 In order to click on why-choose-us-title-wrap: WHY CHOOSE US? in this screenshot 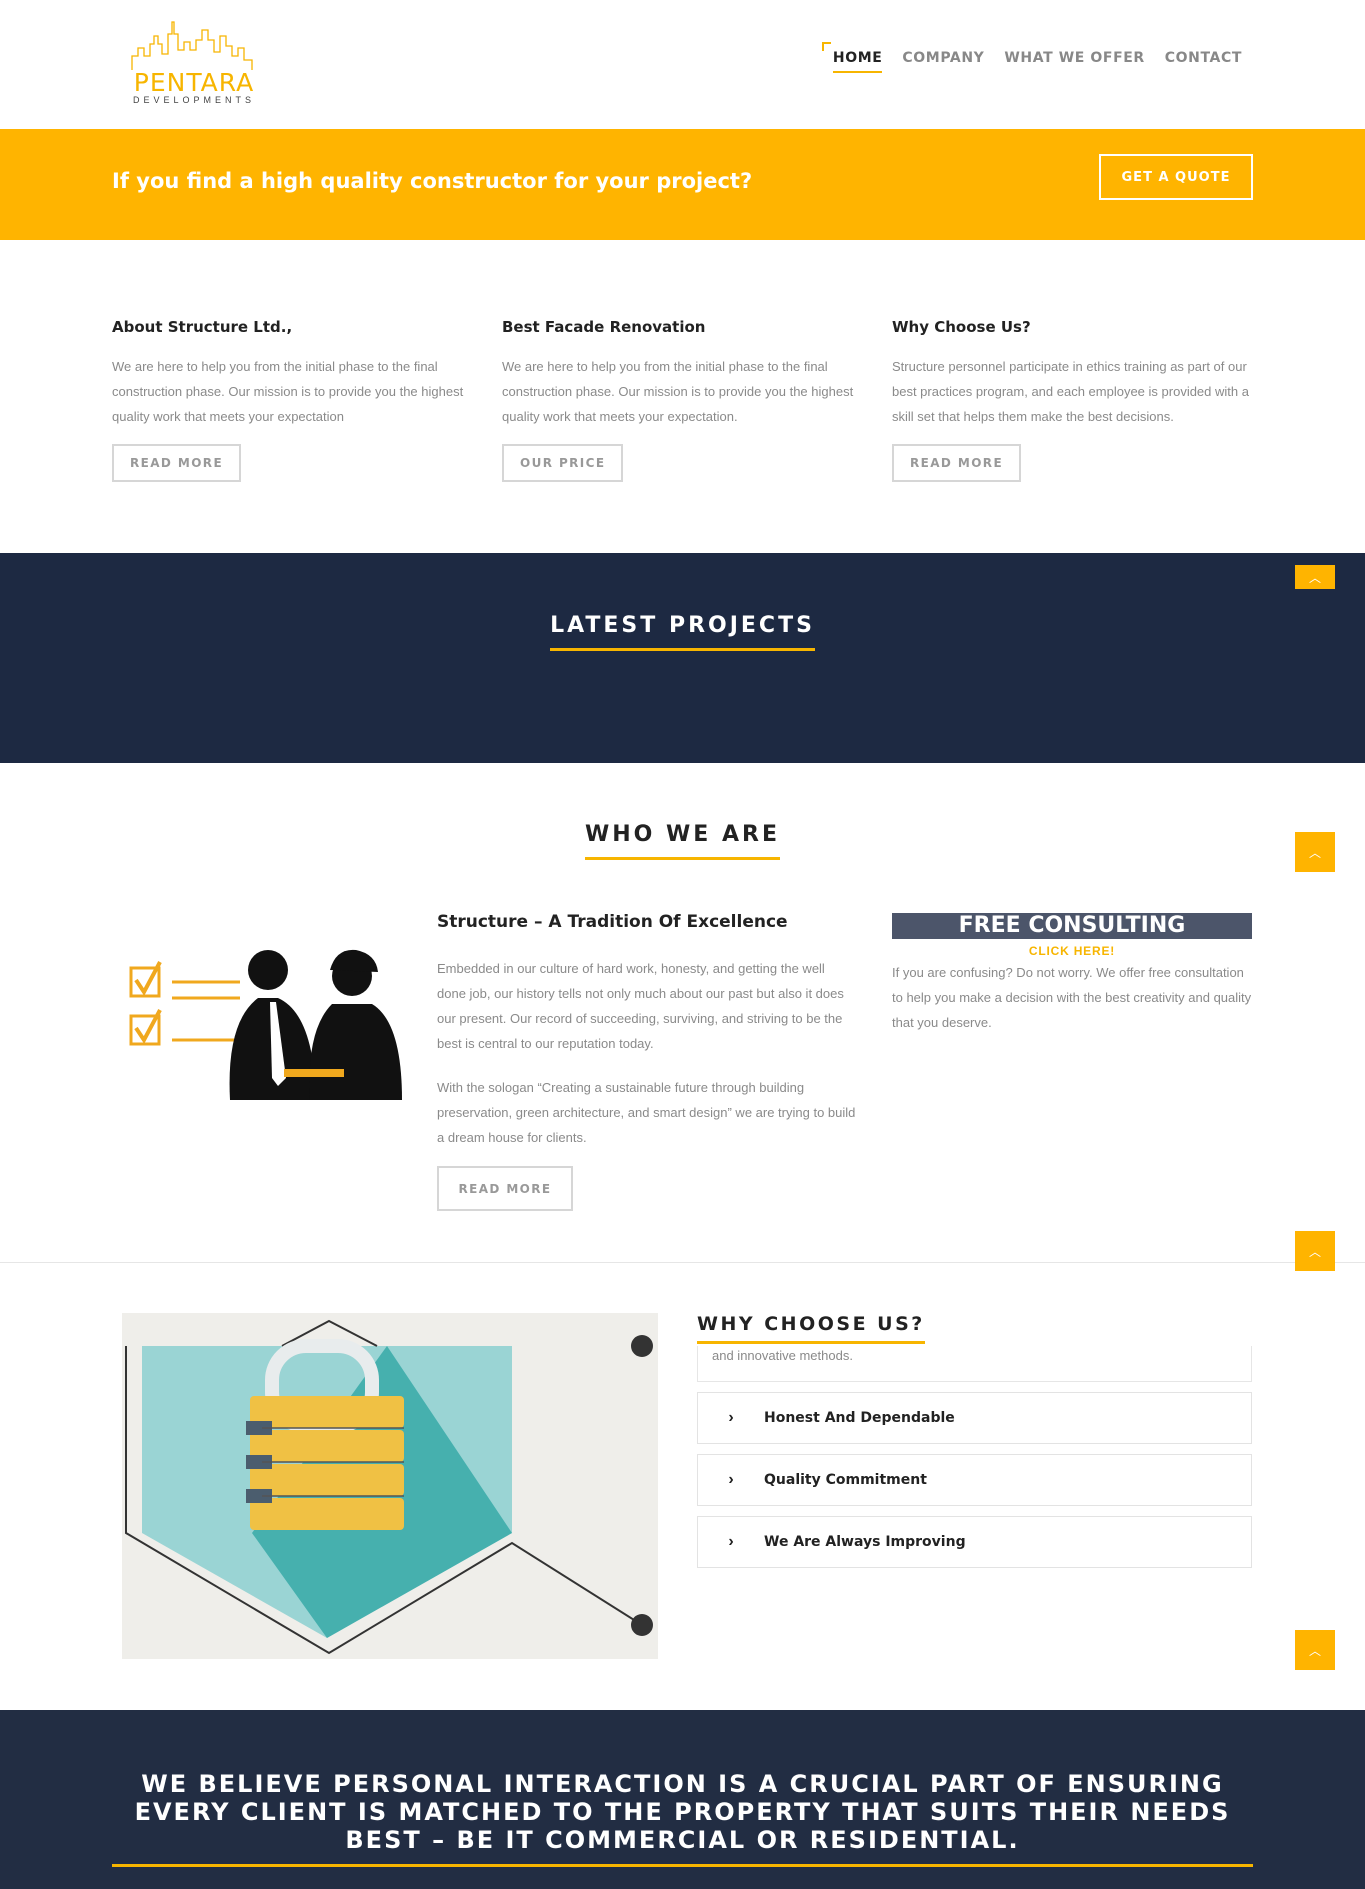, I will do `click(811, 1328)`.